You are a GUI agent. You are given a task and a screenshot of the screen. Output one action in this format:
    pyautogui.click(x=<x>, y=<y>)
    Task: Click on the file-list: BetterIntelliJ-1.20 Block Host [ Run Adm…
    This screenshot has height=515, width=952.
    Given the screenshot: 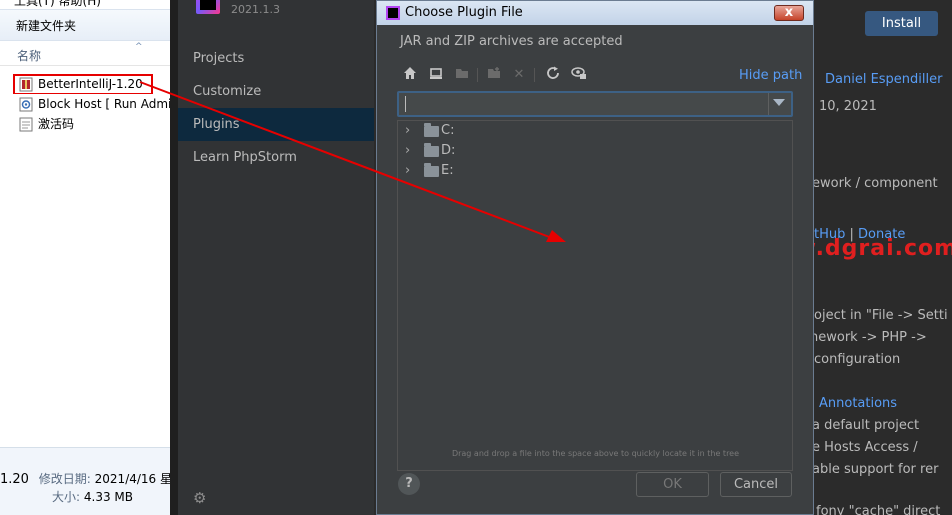 What is the action you would take?
    pyautogui.click(x=85, y=104)
    